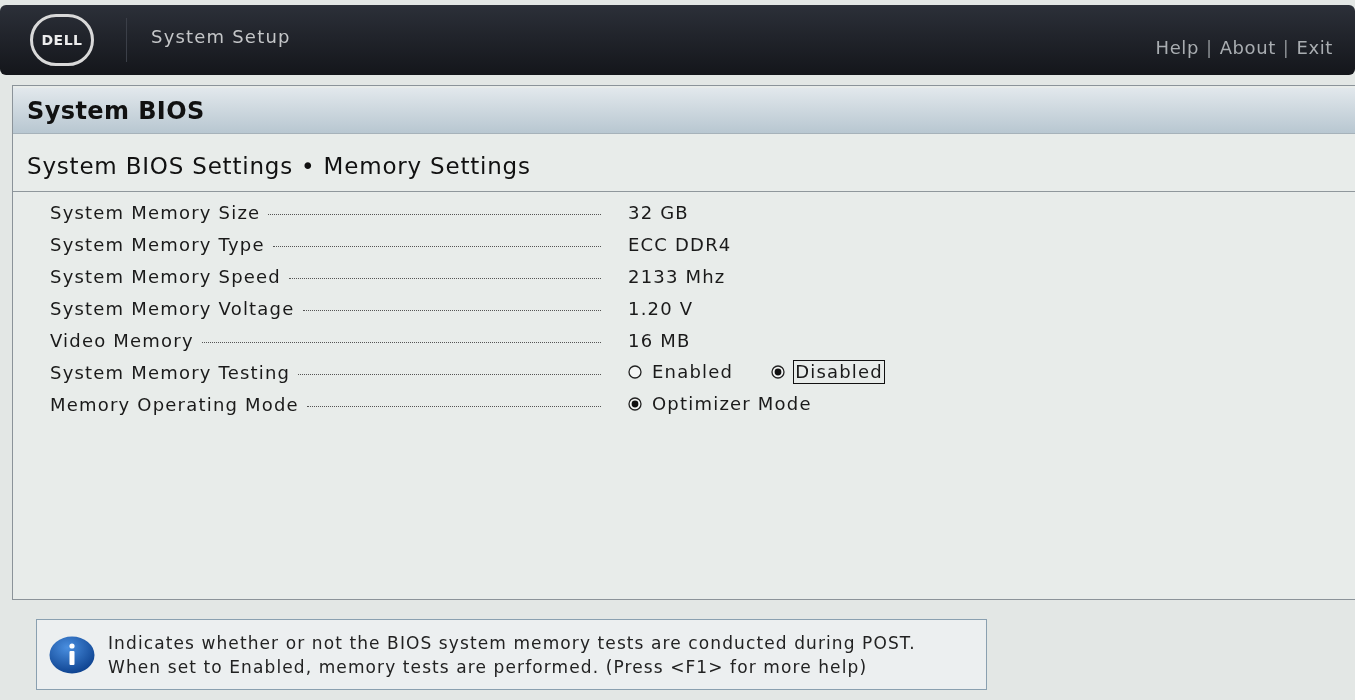 The height and width of the screenshot is (700, 1355). What do you see at coordinates (512, 655) in the screenshot?
I see `help-text: Indicates whether or not the BIOS system memory tests are conducted during POST. When set to Enabled, memory tests are performed. (Press <F1> for more help)` at bounding box center [512, 655].